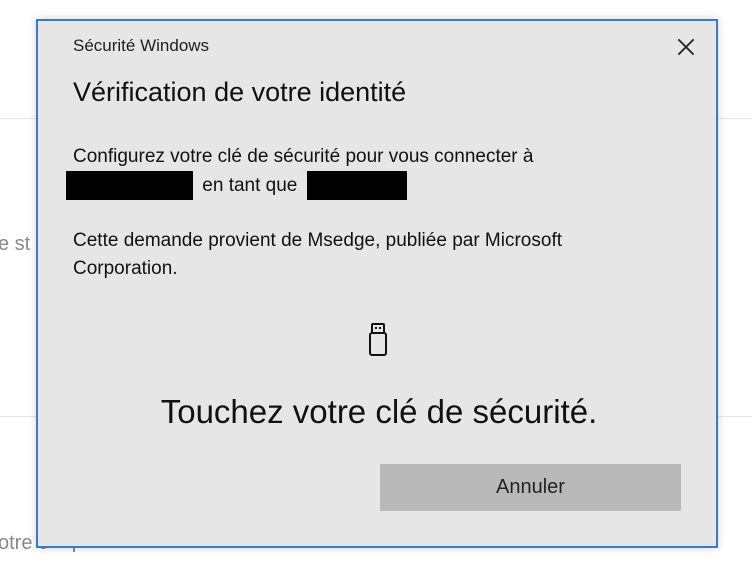 Image resolution: width=752 pixels, height=575 pixels. What do you see at coordinates (378, 340) in the screenshot?
I see `usb-security-key-icon` at bounding box center [378, 340].